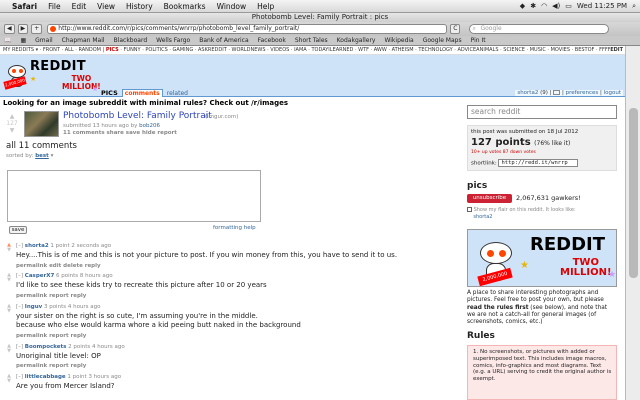 The image size is (640, 400). What do you see at coordinates (542, 112) in the screenshot?
I see `reddit-search-input: search reddit` at bounding box center [542, 112].